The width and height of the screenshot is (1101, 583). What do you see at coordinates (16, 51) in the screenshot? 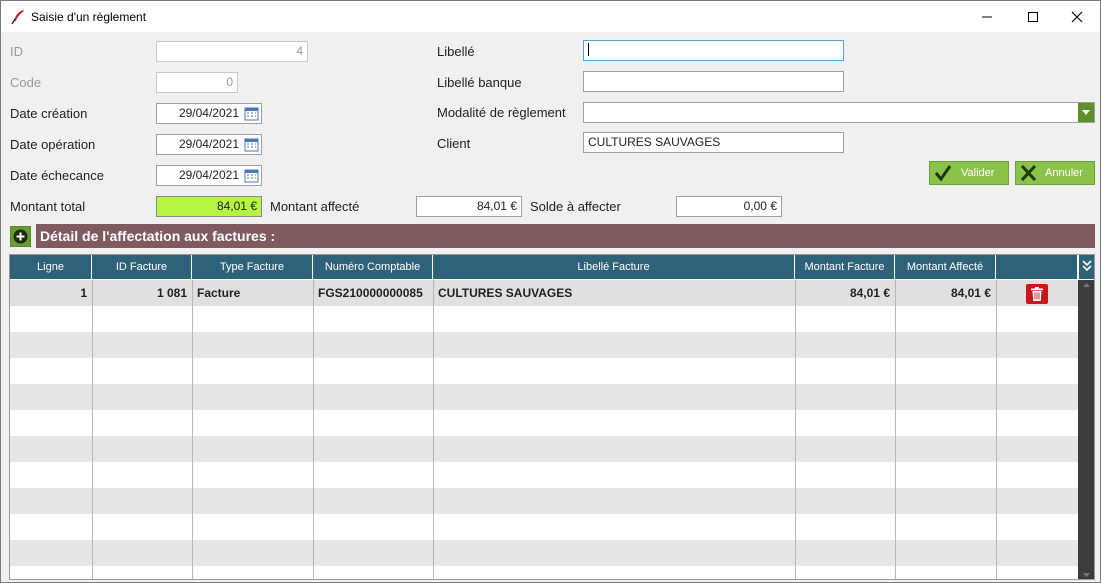
I see `id-label: ID` at bounding box center [16, 51].